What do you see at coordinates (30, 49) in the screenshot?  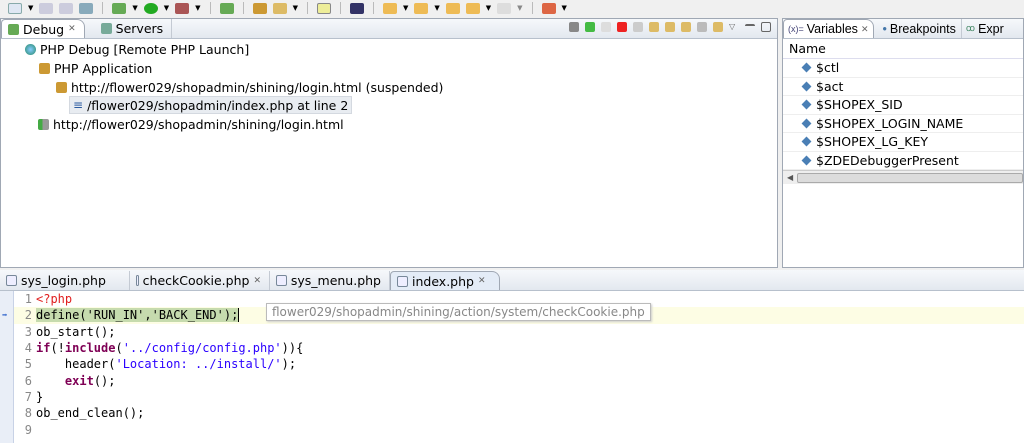 I see `launch-globe-icon` at bounding box center [30, 49].